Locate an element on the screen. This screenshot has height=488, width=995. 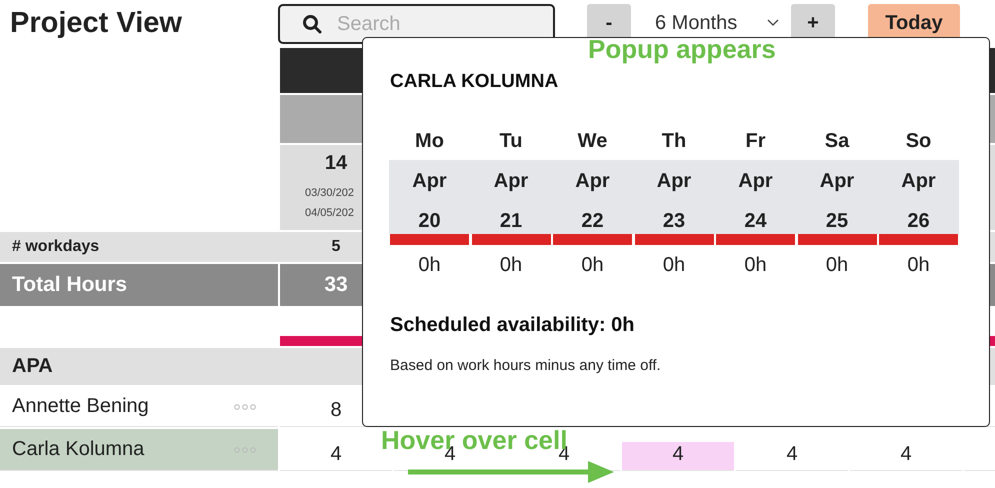
weekday-label: Th is located at coordinates (674, 141).